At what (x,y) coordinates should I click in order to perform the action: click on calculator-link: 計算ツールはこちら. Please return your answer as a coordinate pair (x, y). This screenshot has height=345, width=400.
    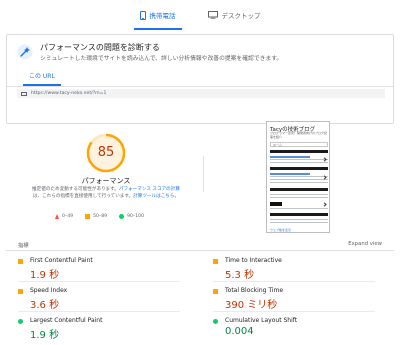
    Looking at the image, I should click on (153, 196).